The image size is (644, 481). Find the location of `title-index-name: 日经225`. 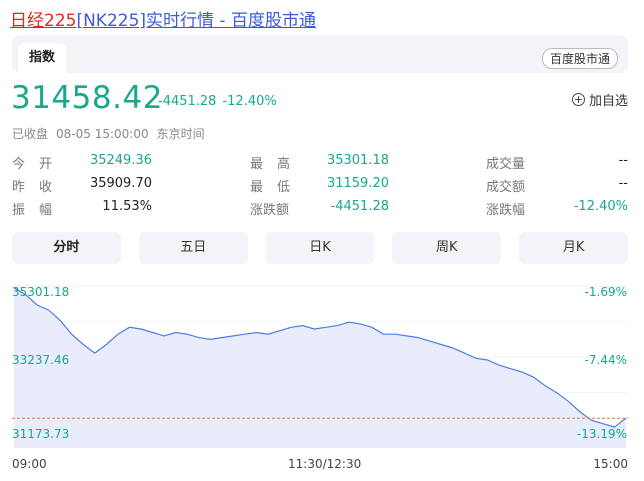

title-index-name: 日经225 is located at coordinates (43, 21).